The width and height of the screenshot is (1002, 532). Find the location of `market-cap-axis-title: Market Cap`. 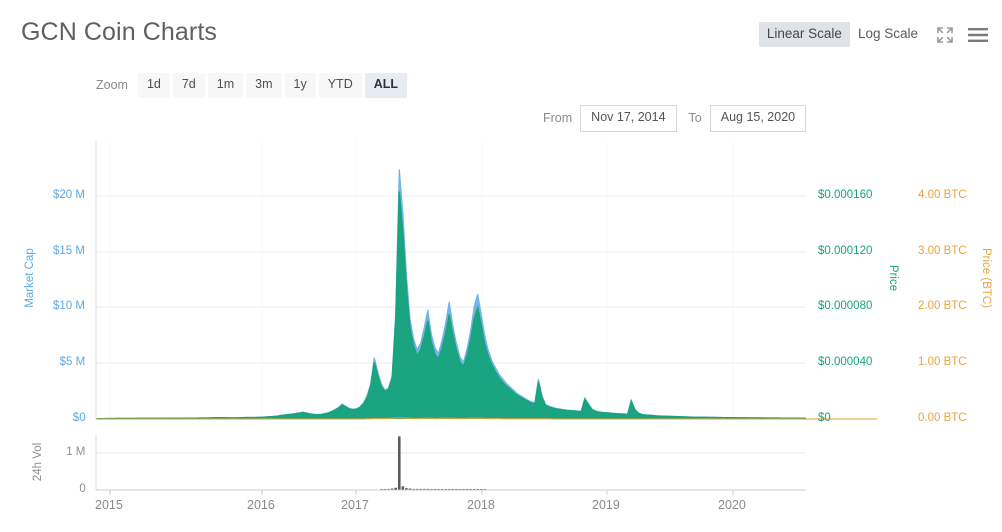

market-cap-axis-title: Market Cap is located at coordinates (30, 278).